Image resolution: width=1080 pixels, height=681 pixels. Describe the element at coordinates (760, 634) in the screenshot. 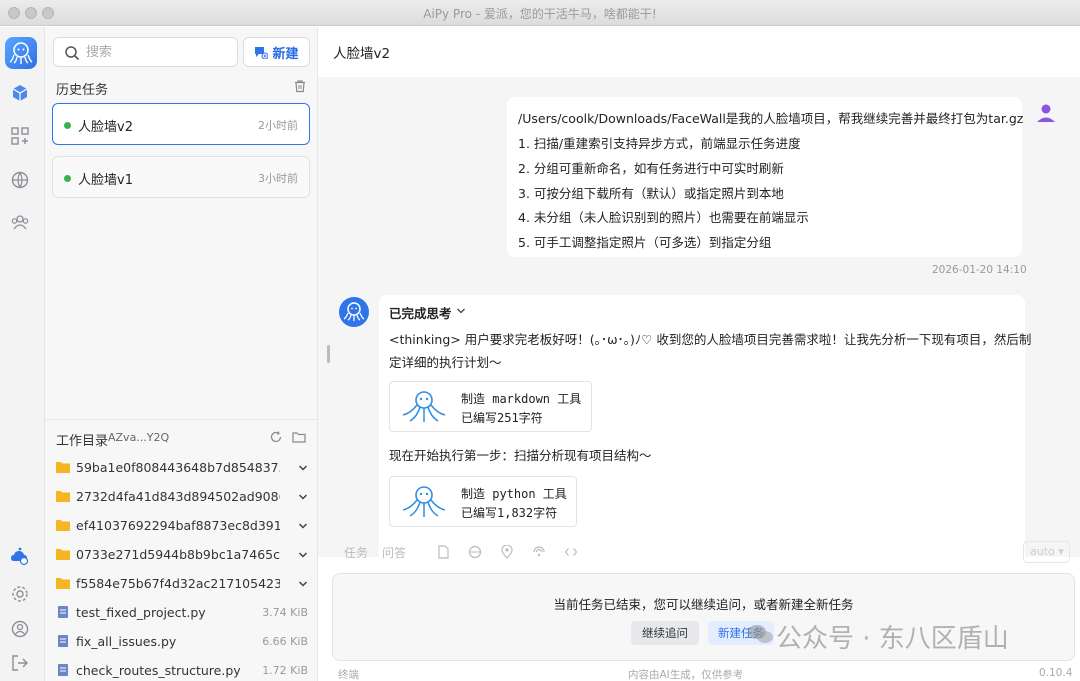

I see `wechat-icon` at that location.